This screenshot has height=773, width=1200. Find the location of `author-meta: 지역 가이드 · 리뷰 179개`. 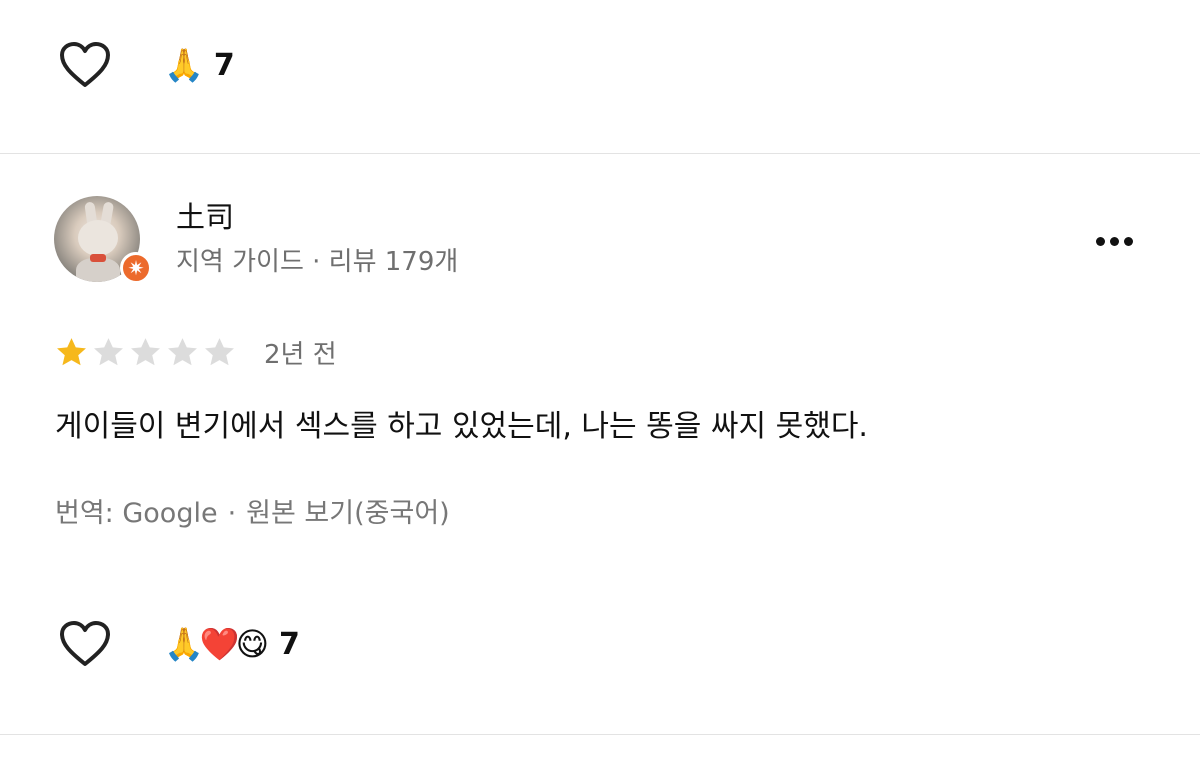

author-meta: 지역 가이드 · 리뷰 179개 is located at coordinates (317, 262).